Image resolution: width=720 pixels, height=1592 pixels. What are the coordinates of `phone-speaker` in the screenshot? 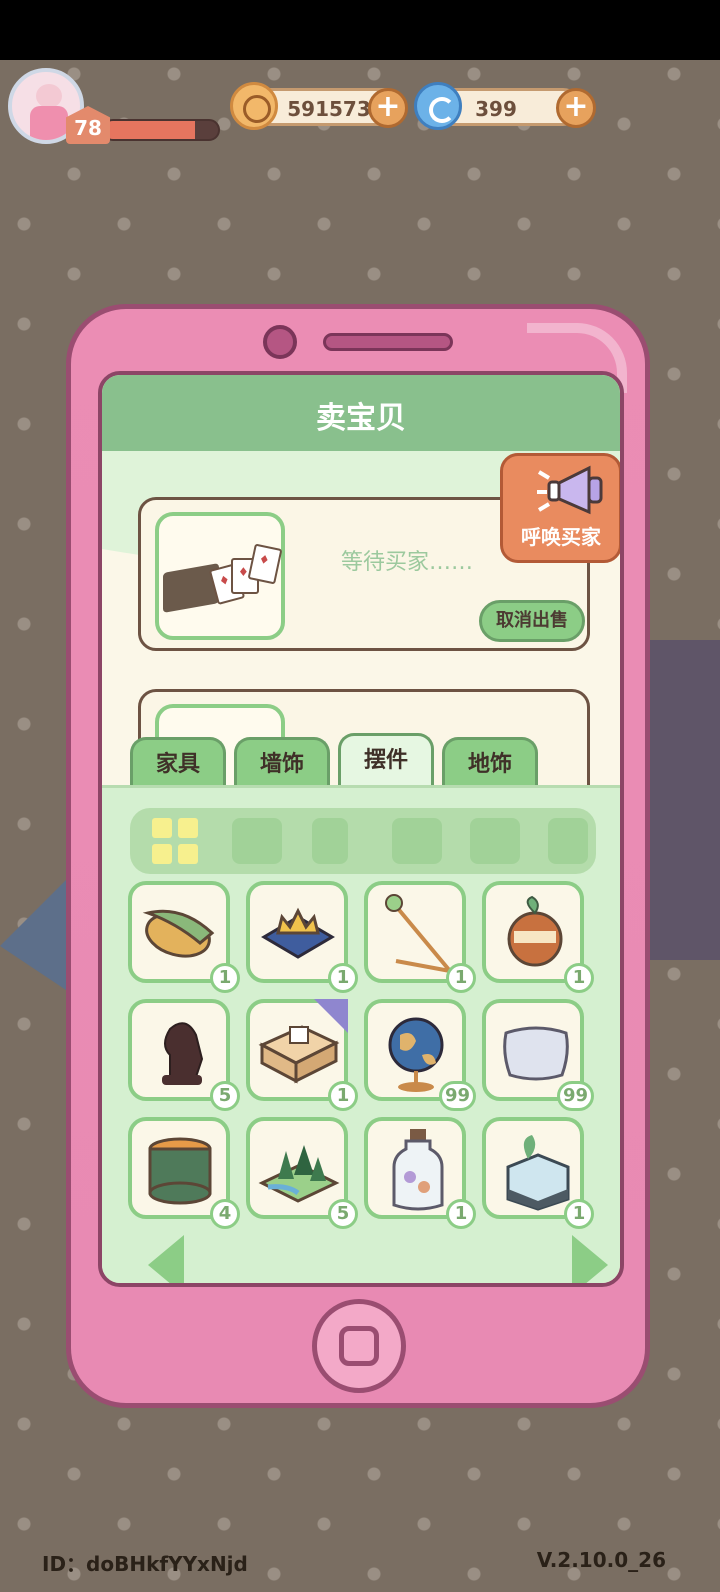 It's located at (388, 342).